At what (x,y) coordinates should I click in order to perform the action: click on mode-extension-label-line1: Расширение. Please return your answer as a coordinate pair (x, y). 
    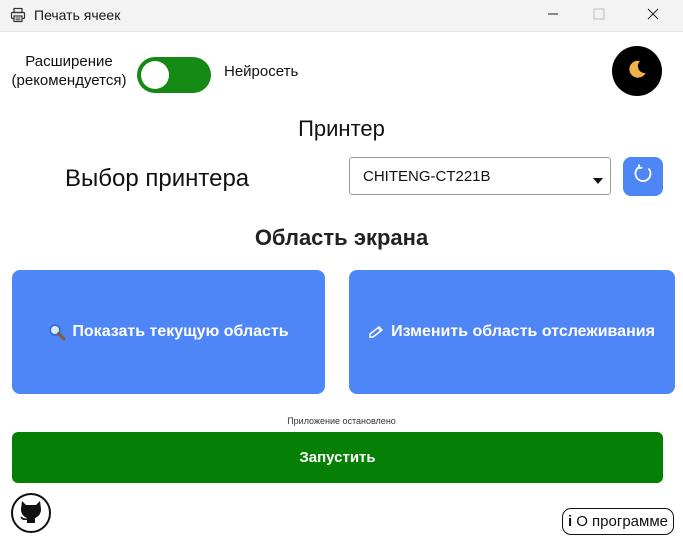
    Looking at the image, I should click on (69, 61).